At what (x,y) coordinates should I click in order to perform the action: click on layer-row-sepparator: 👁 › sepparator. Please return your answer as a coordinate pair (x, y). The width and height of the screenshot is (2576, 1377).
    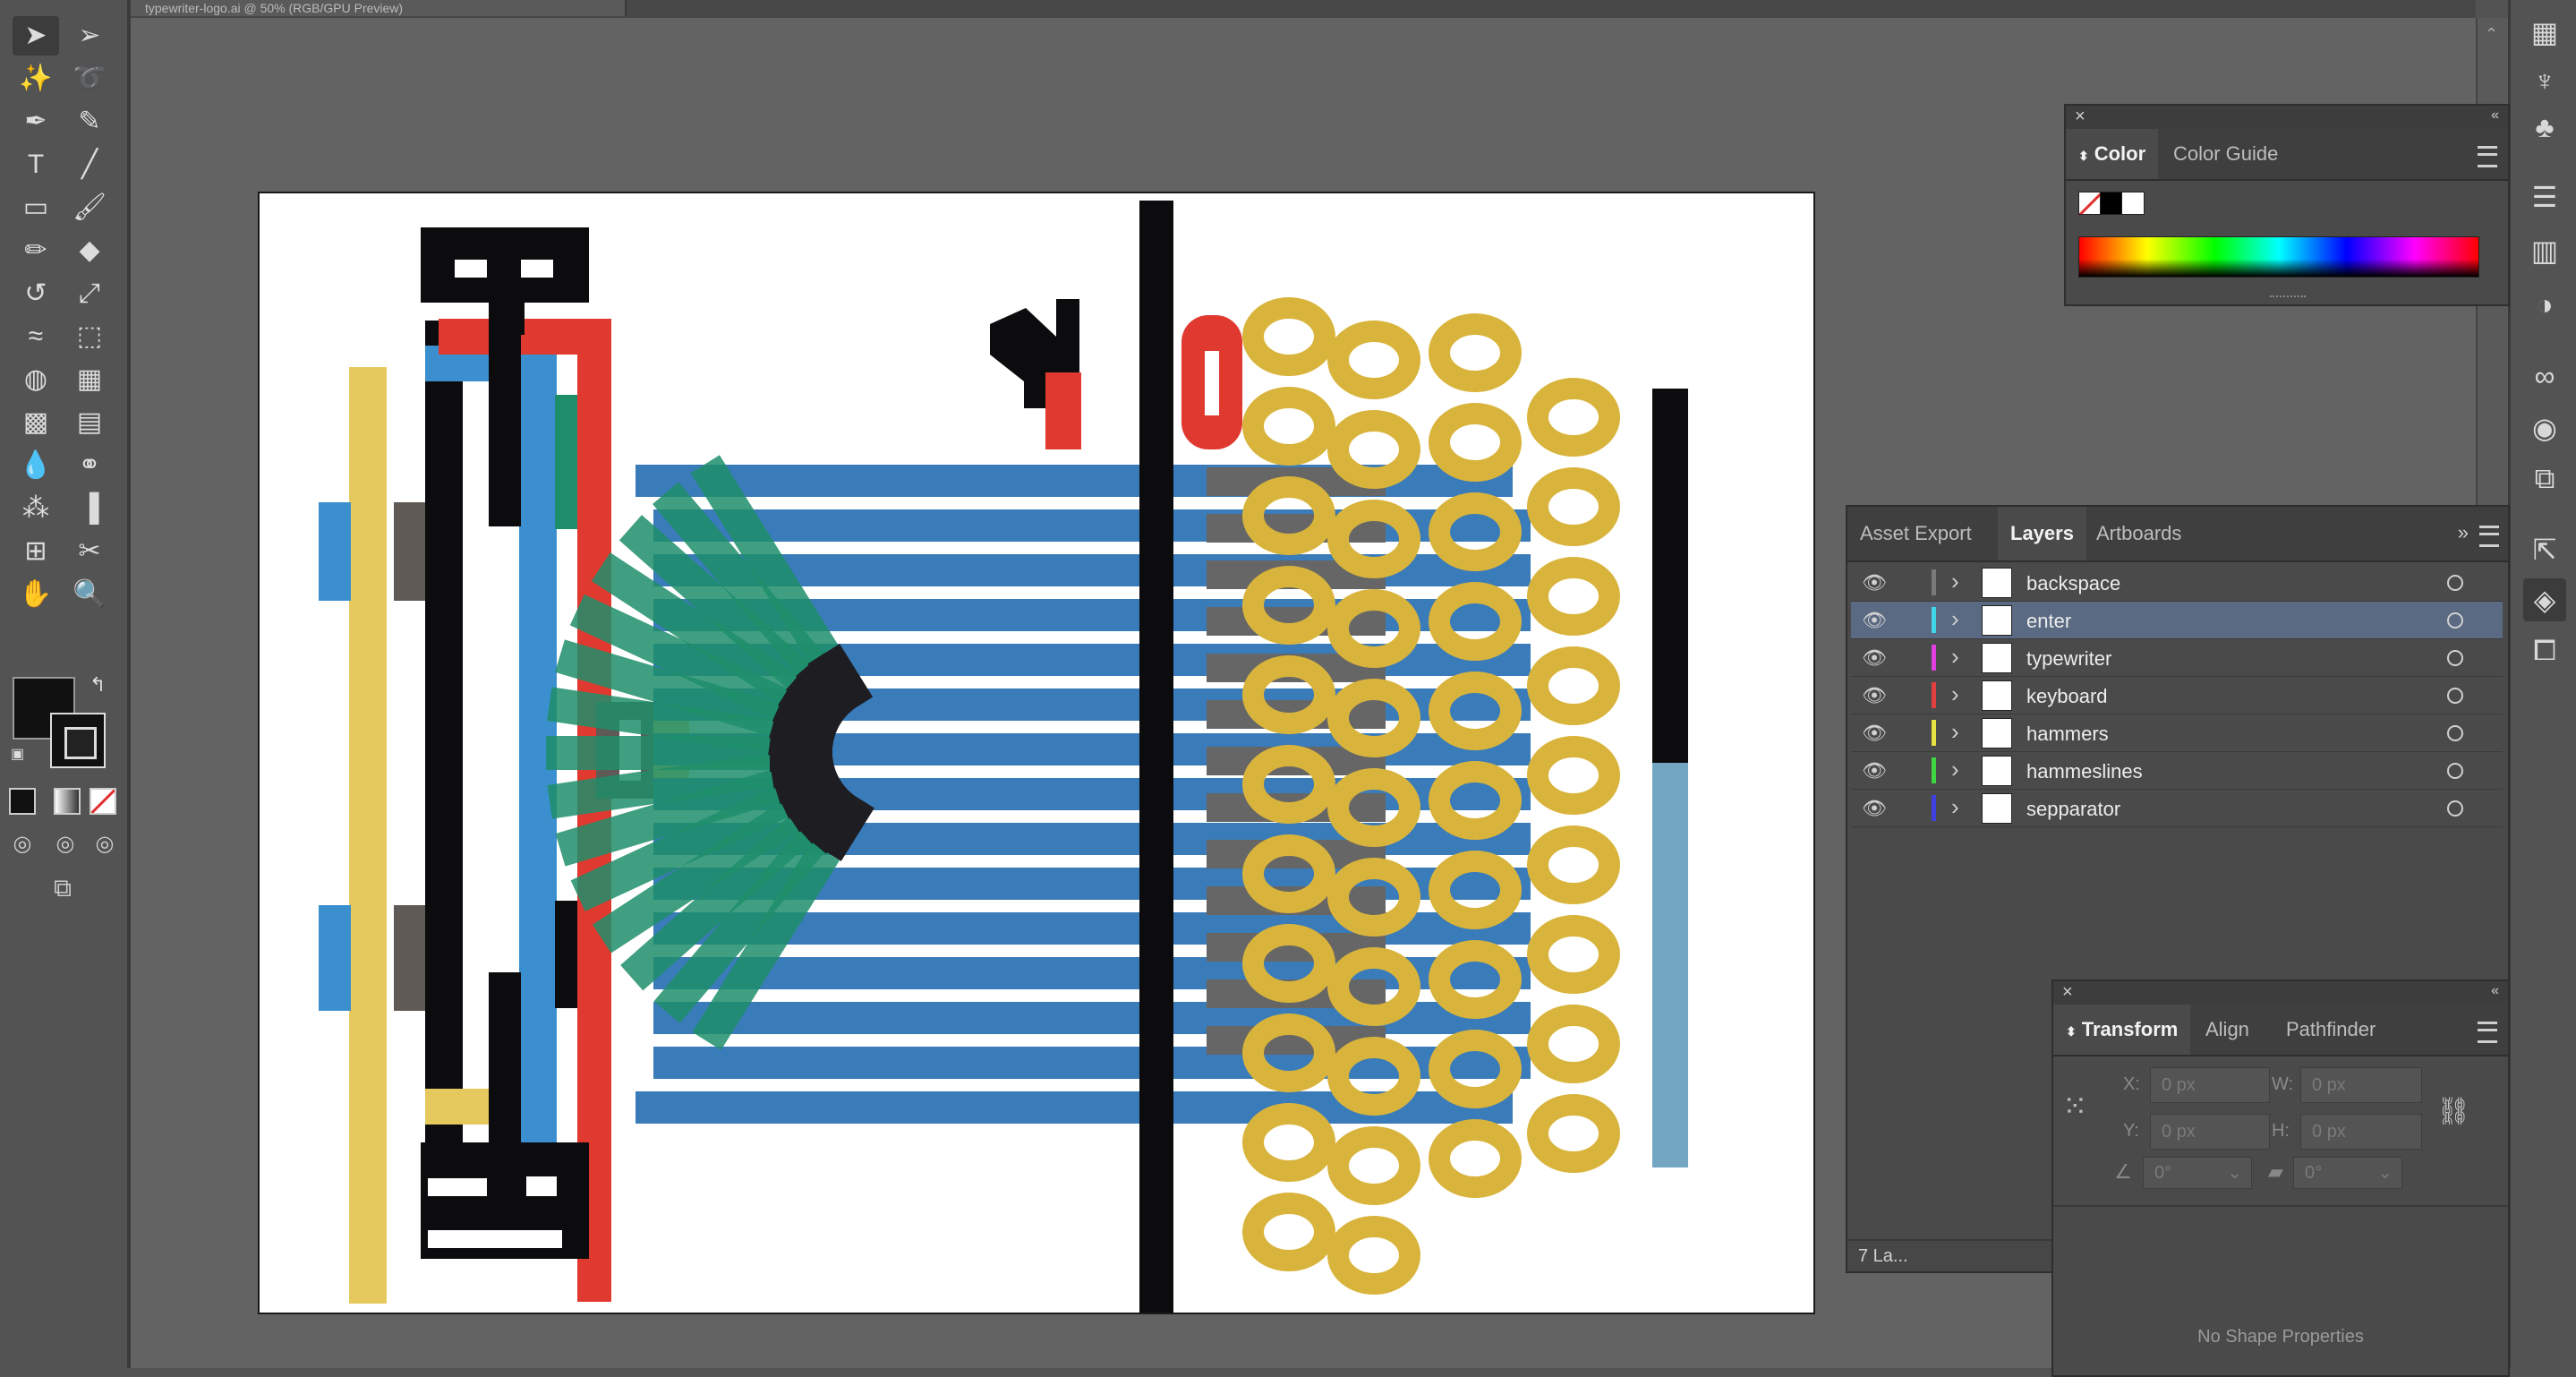
    Looking at the image, I should click on (2177, 808).